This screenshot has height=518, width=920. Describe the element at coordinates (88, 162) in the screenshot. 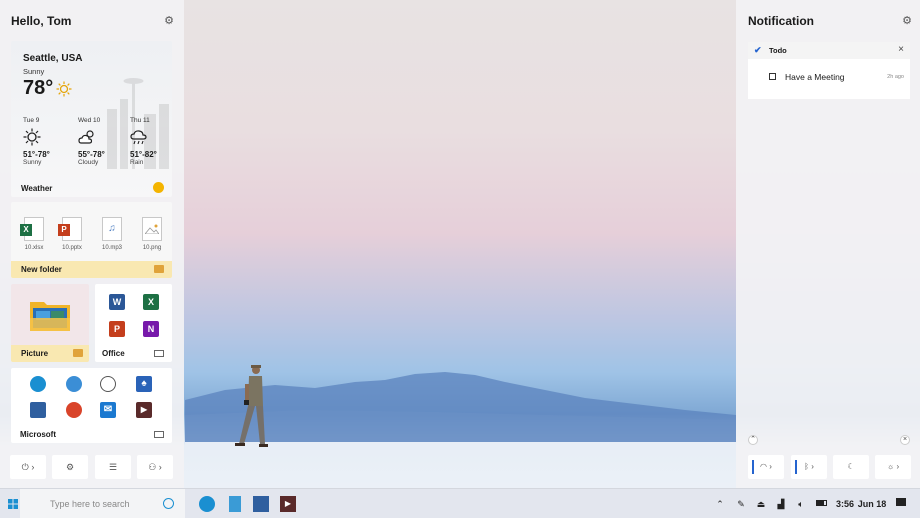

I see `forecast-condition: Cloudy` at that location.